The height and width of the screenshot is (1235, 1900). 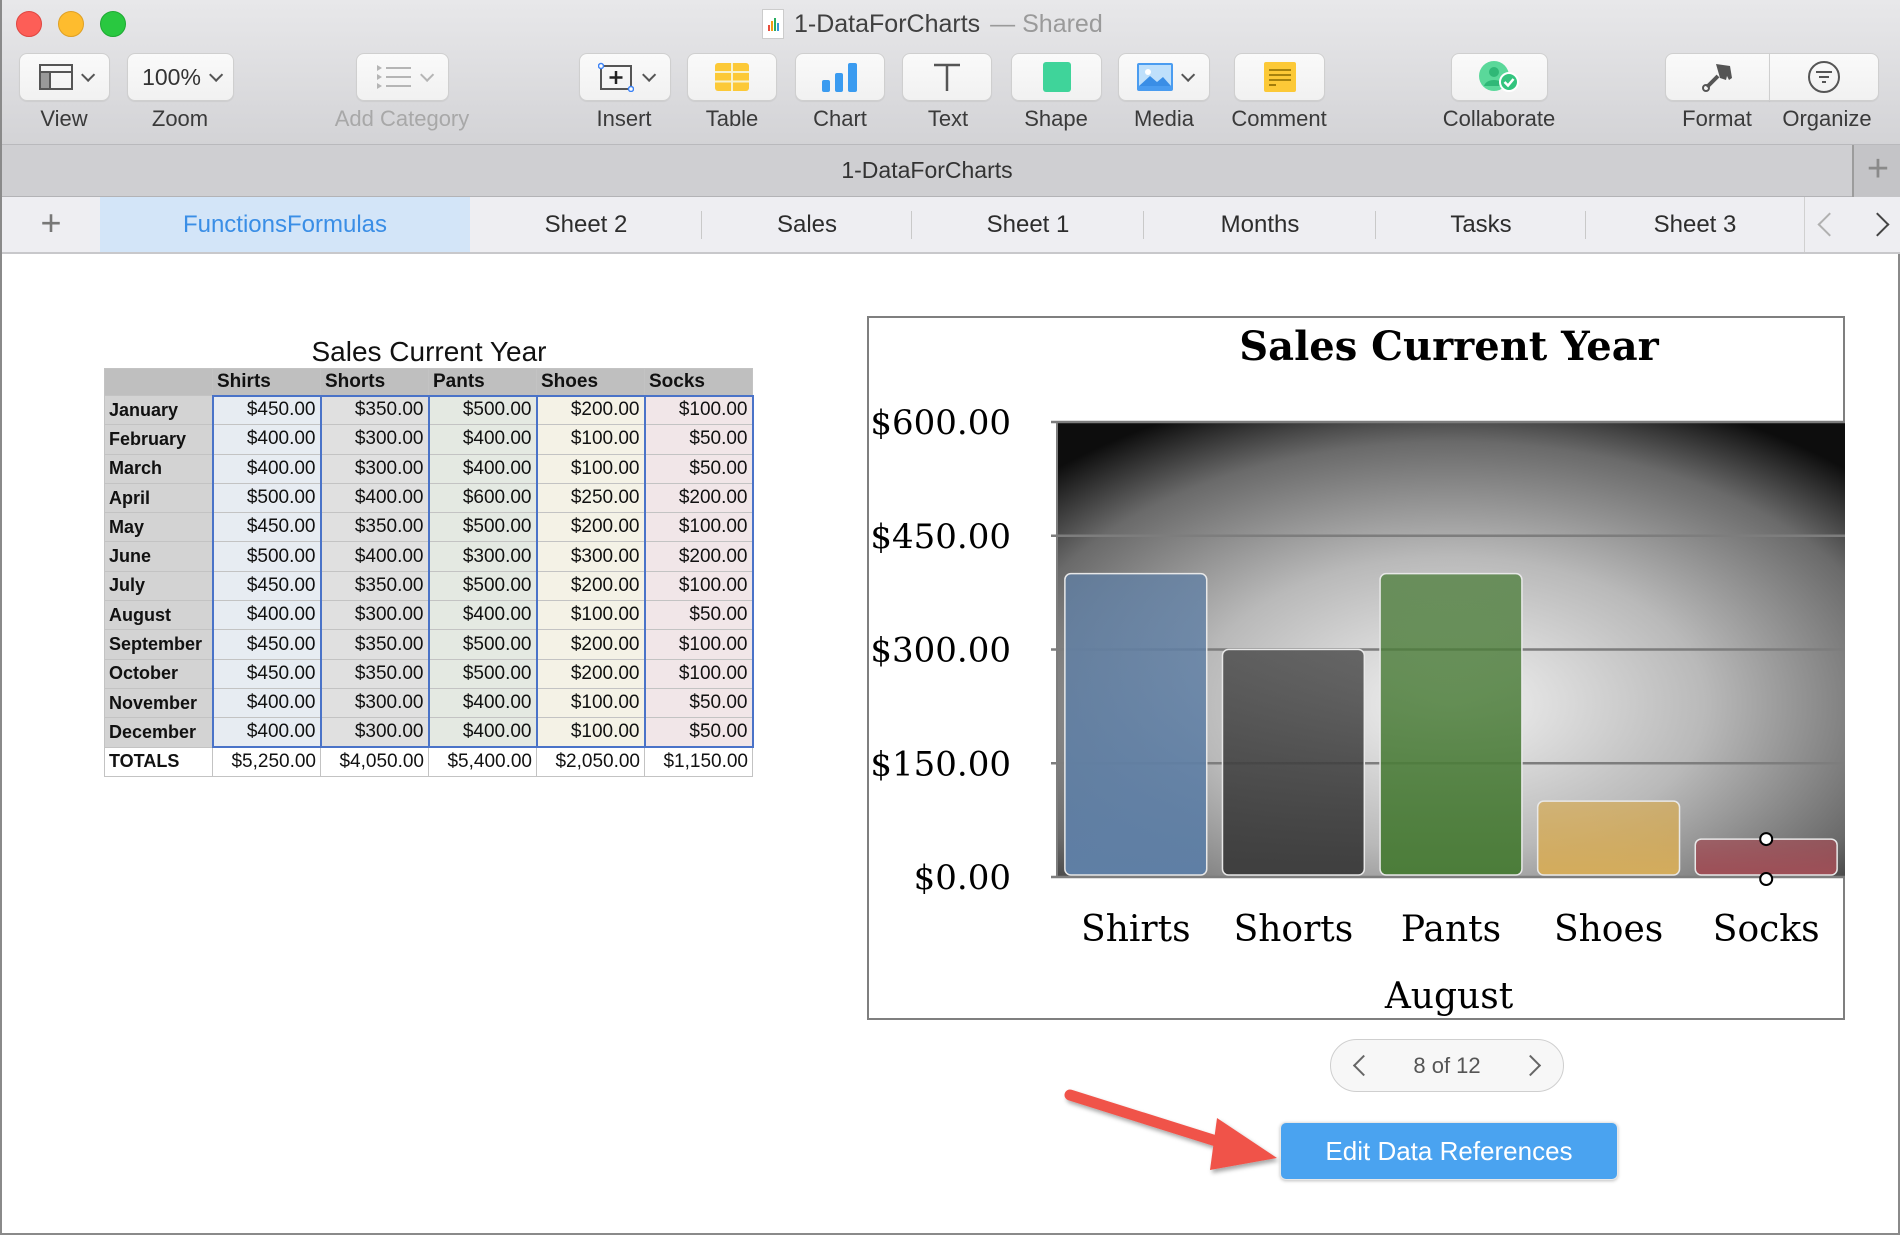 I want to click on edit-data-references-button: Edit Data References, so click(x=1449, y=1151).